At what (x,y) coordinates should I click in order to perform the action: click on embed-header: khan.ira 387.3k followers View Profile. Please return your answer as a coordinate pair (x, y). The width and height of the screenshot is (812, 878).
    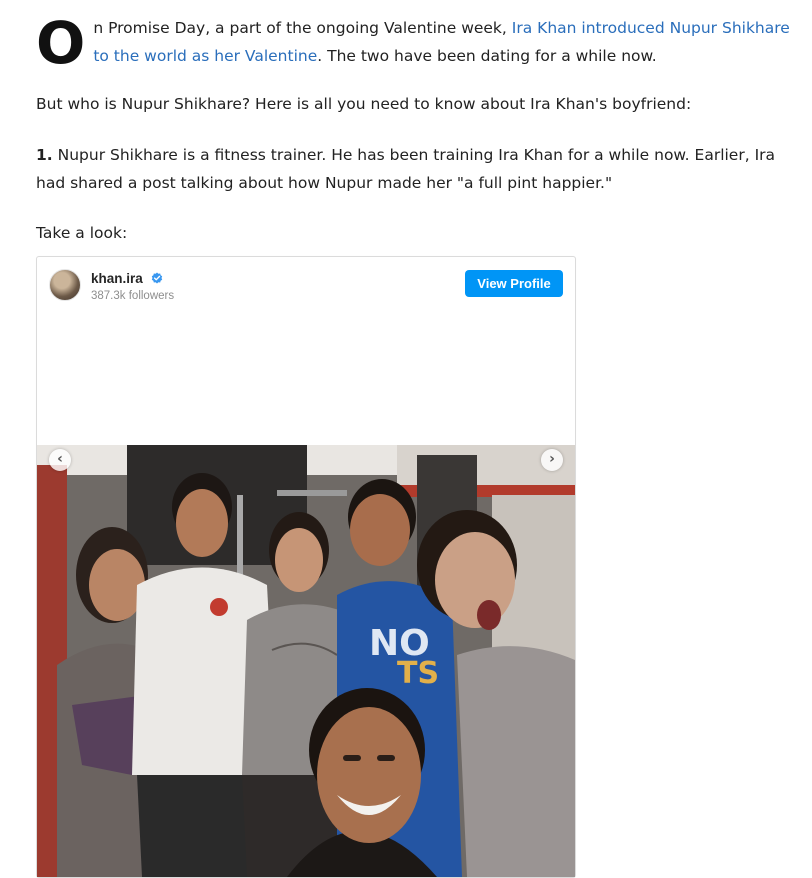
    Looking at the image, I should click on (306, 285).